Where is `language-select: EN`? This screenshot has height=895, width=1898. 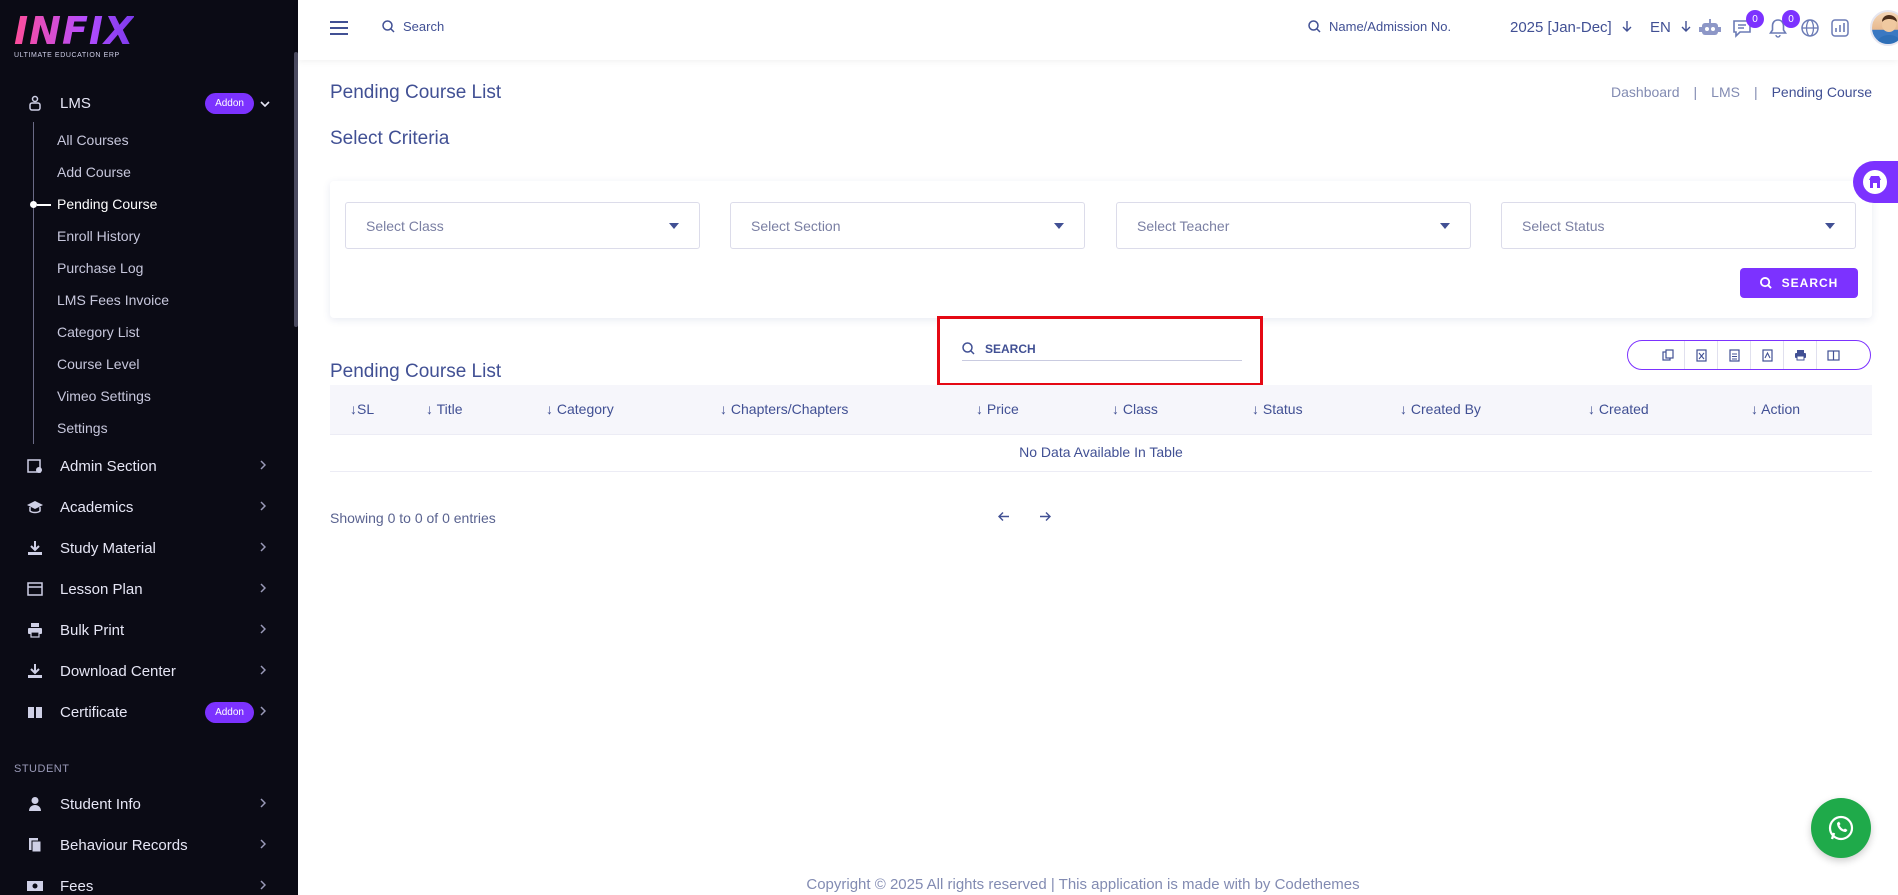 language-select: EN is located at coordinates (1670, 27).